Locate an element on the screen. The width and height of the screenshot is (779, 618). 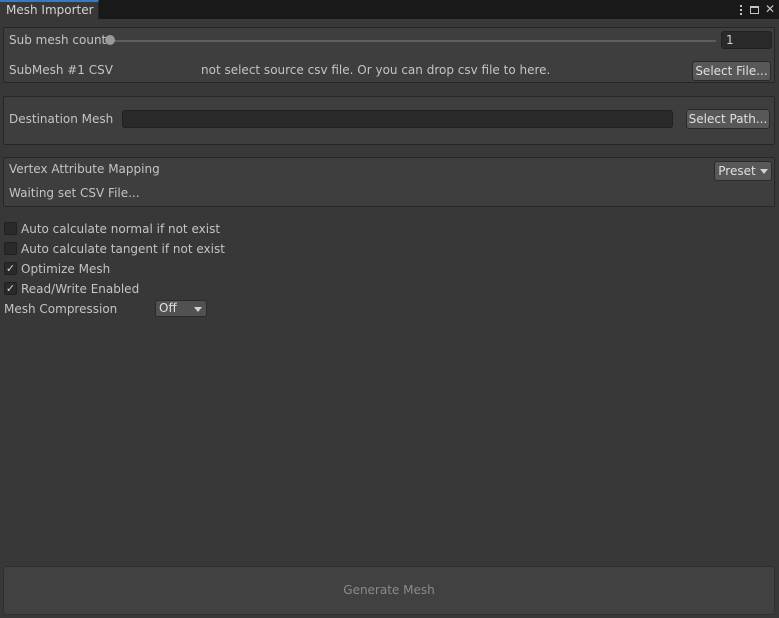
preset-dropdown: Preset is located at coordinates (743, 171).